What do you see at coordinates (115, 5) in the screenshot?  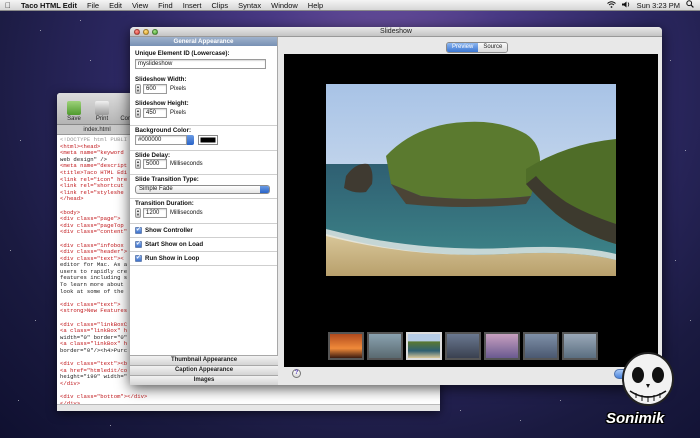 I see `menu-edit: Edit` at bounding box center [115, 5].